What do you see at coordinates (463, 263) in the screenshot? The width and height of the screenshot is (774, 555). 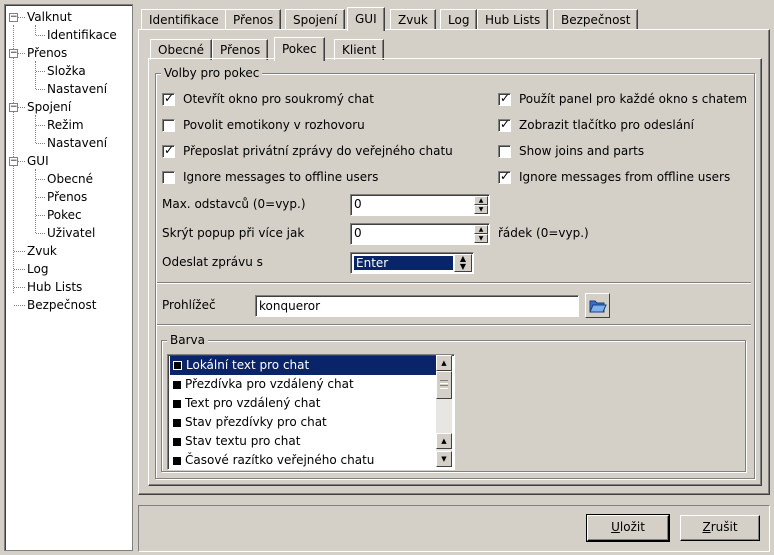 I see `updown-arrow-icon: ▲ ▼` at bounding box center [463, 263].